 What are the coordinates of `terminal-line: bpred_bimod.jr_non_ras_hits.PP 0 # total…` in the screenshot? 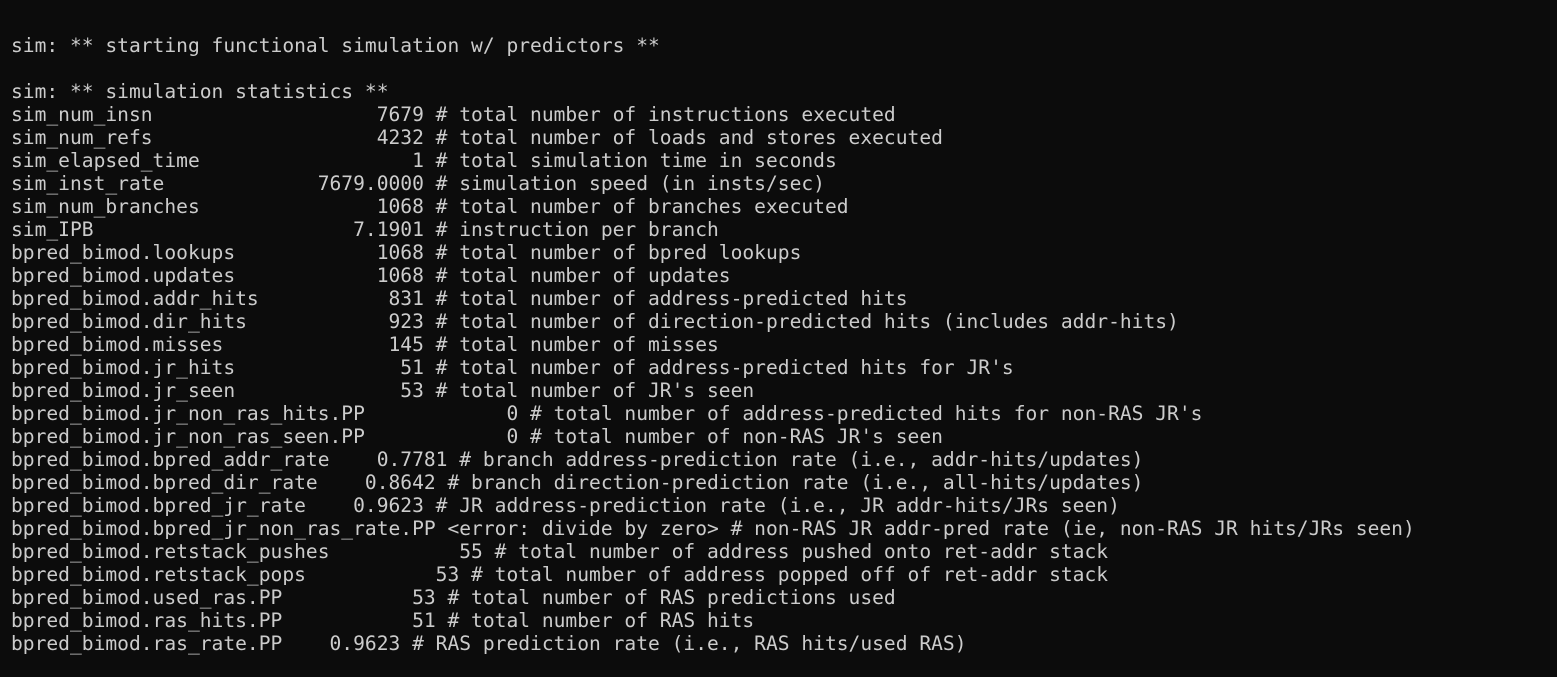 It's located at (607, 413).